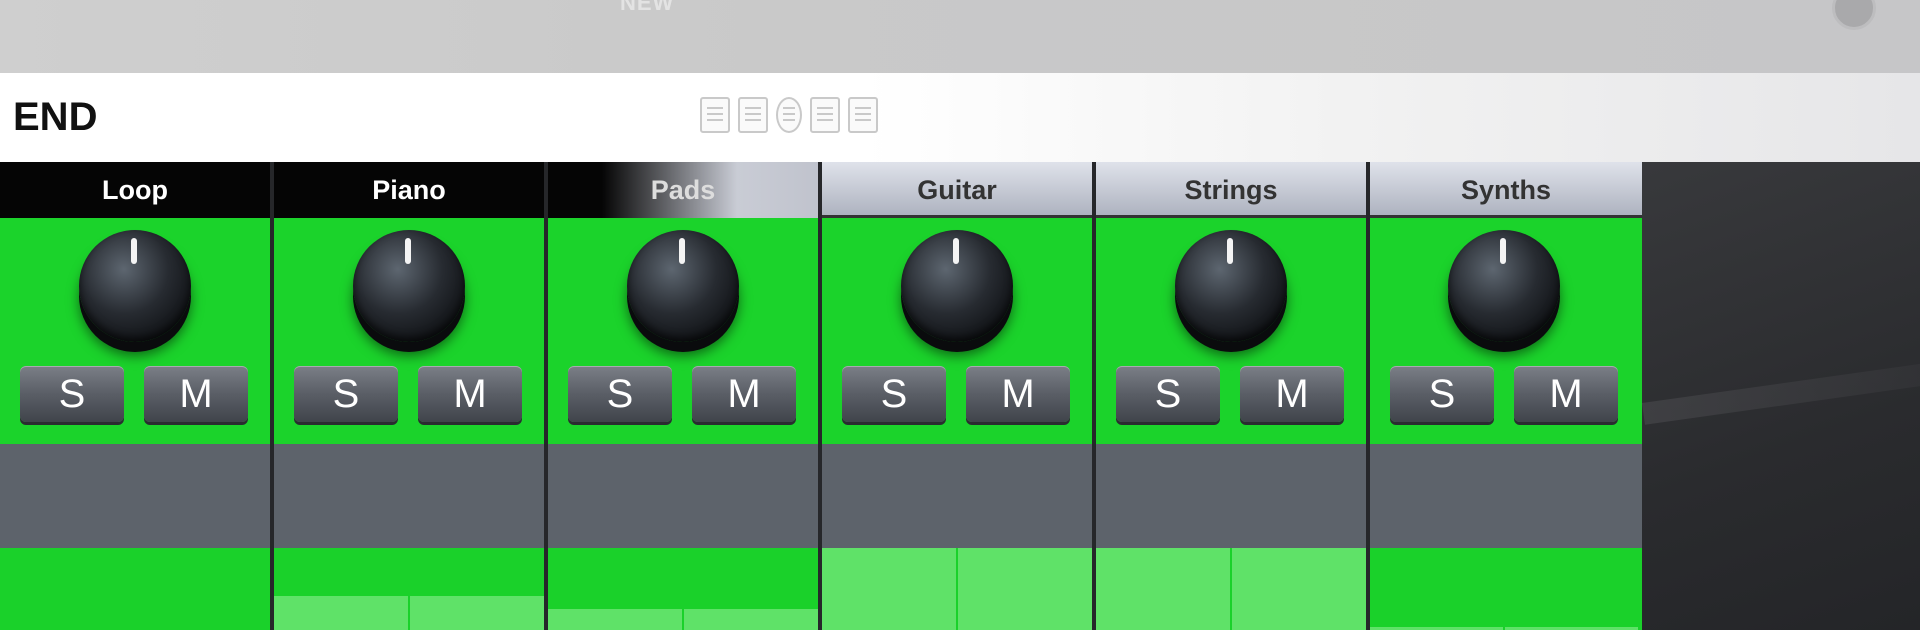 The image size is (1920, 630). Describe the element at coordinates (1506, 396) in the screenshot. I see `mixer-channel: Synths S M` at that location.